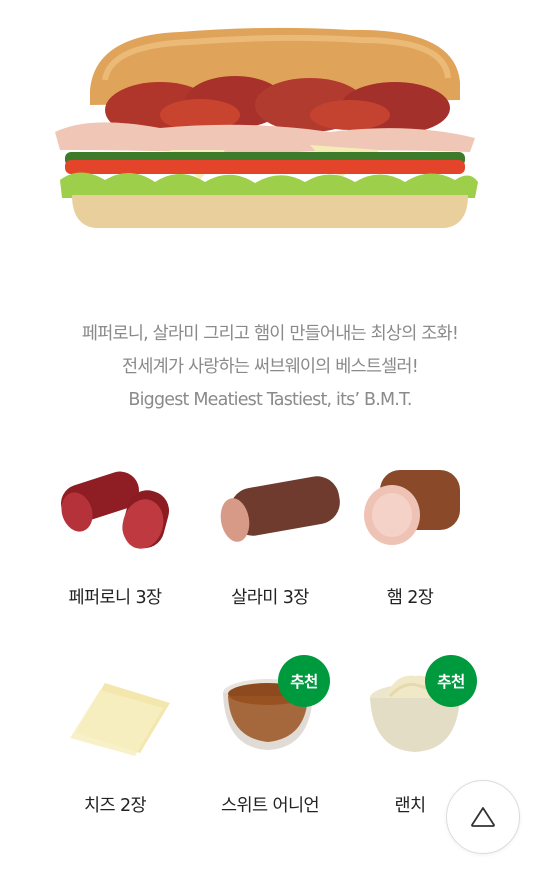 This screenshot has height=869, width=540. What do you see at coordinates (115, 510) in the screenshot?
I see `pepperoni-image` at bounding box center [115, 510].